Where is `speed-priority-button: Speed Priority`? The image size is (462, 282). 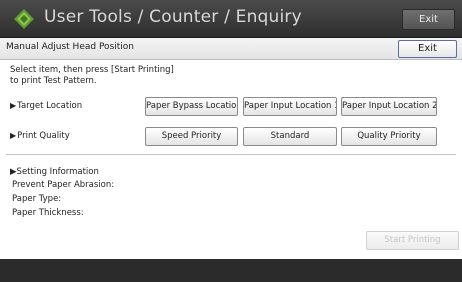
speed-priority-button: Speed Priority is located at coordinates (191, 136).